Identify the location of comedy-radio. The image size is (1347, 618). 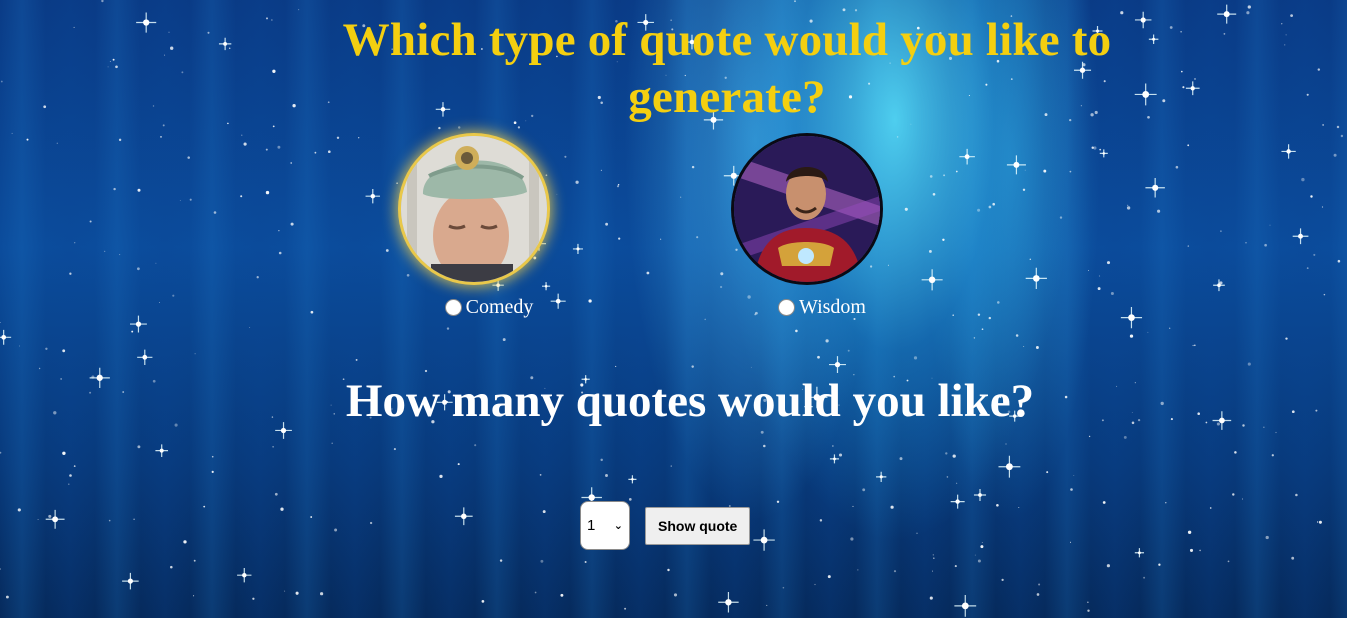
(453, 307).